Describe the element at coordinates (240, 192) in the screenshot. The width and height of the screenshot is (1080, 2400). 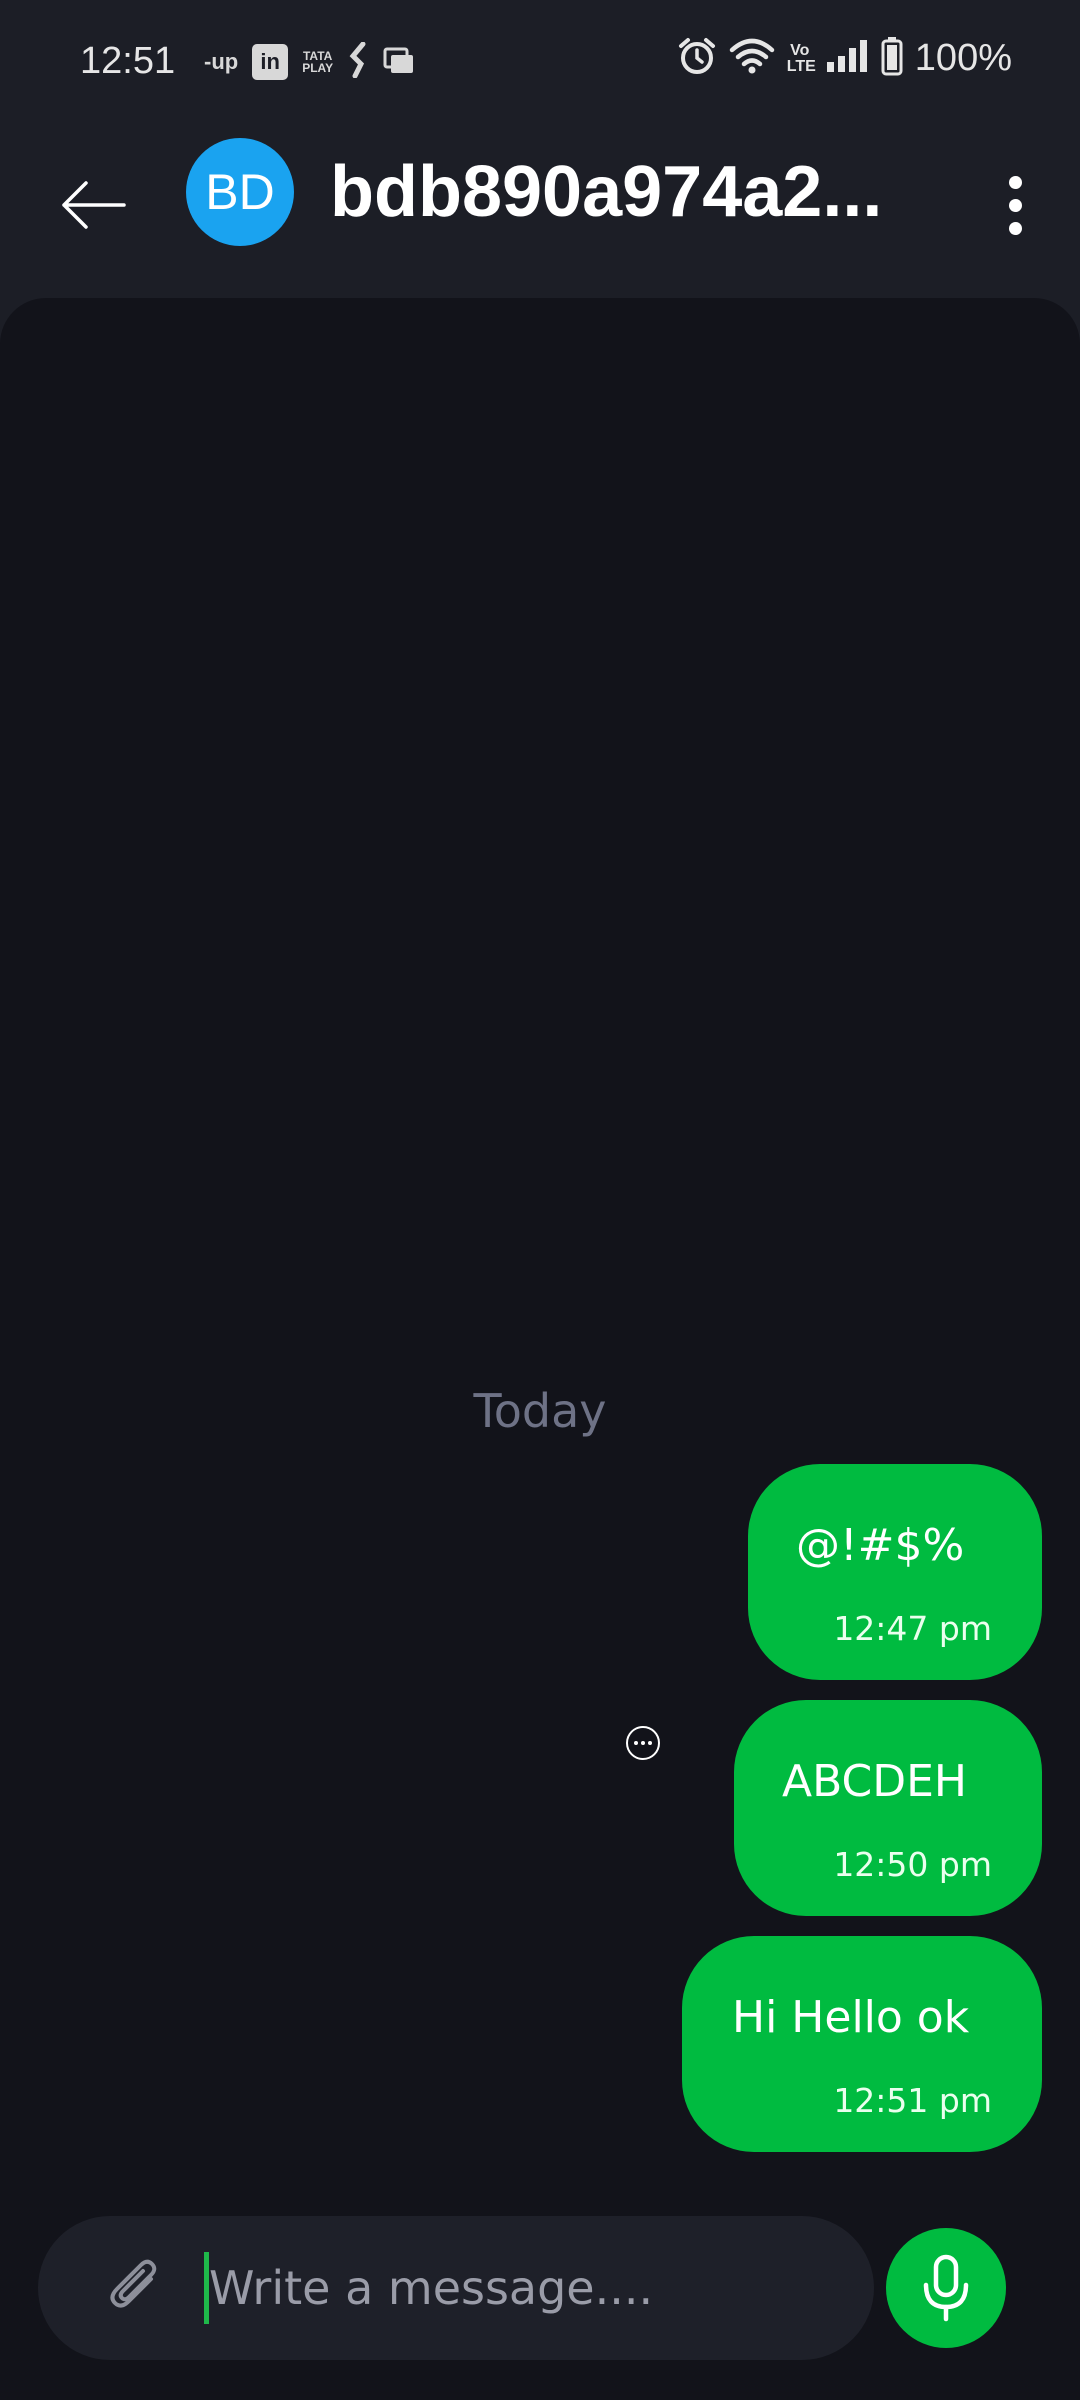
I see `avatar: BD` at that location.